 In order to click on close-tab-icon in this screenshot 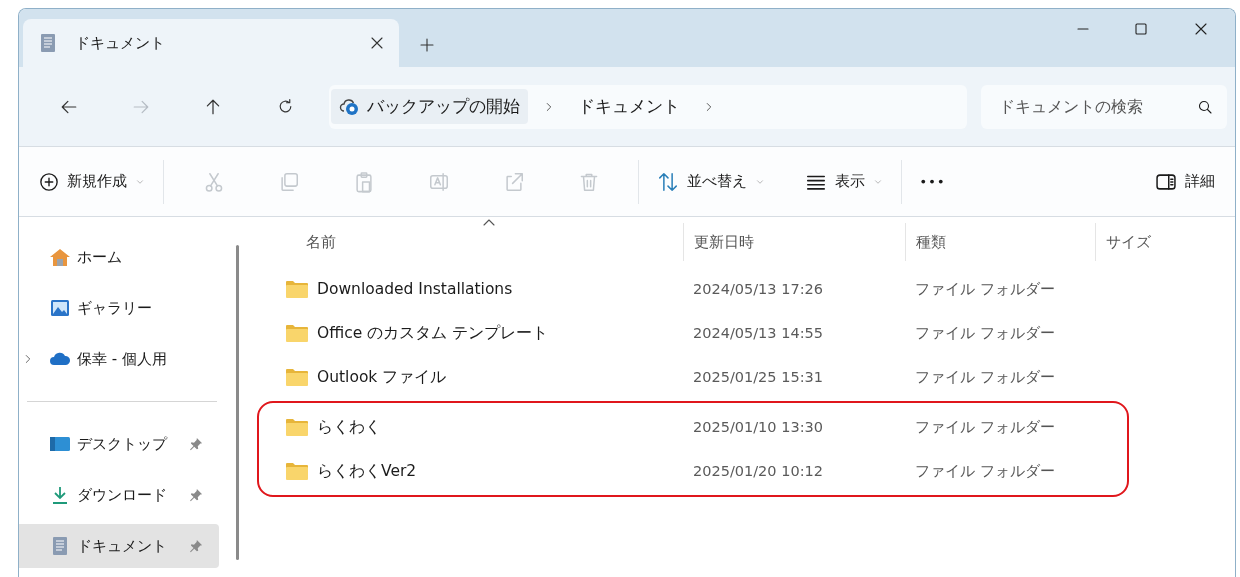, I will do `click(377, 43)`.